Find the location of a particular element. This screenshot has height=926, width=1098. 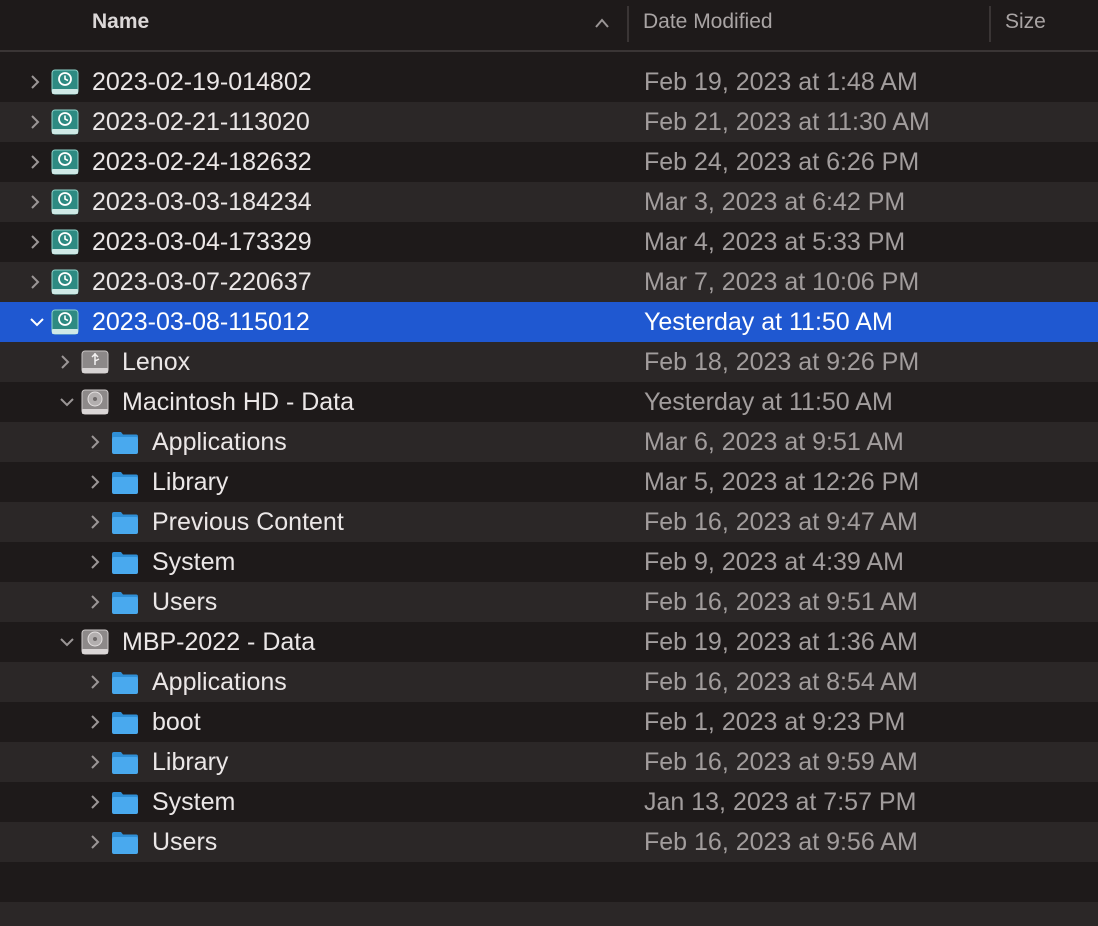

item-date-modified: Feb 16, 2023 at 9:47 AM is located at coordinates (781, 522).